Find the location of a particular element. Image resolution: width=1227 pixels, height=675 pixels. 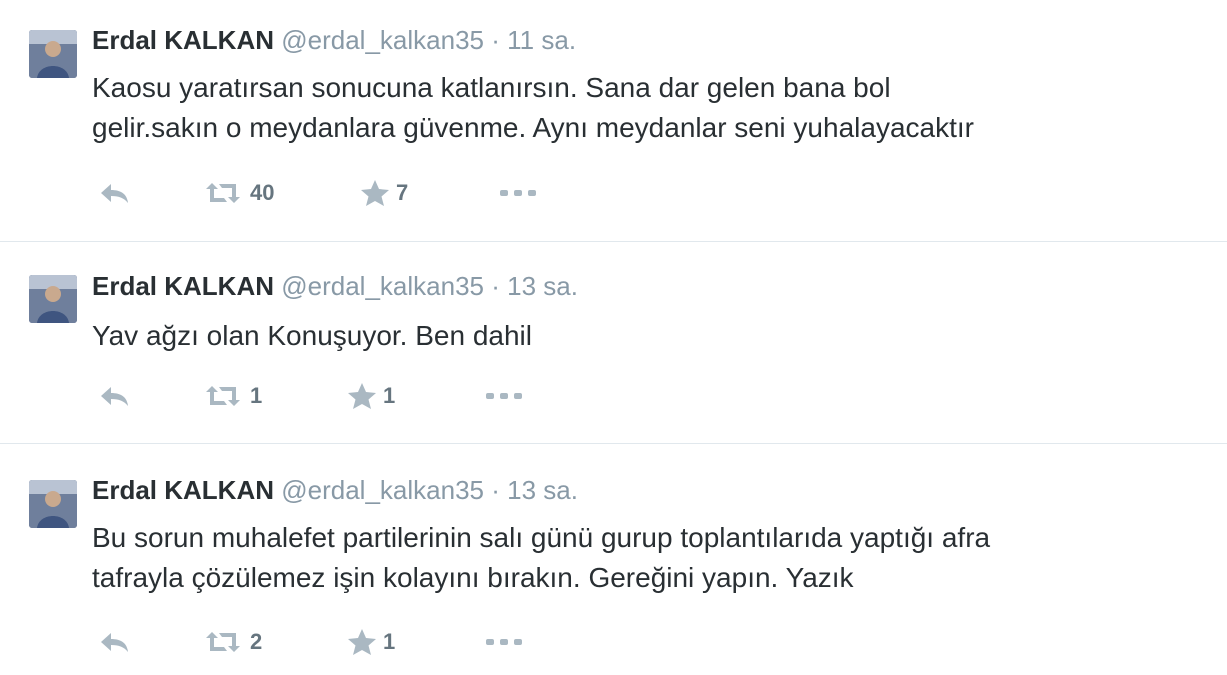

tweet-timestamp: 11 sa. is located at coordinates (541, 40).